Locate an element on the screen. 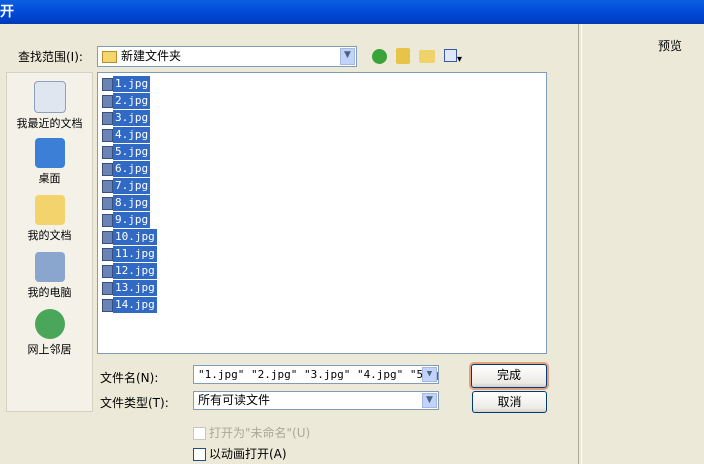  filetype-value: 所有可读文件 is located at coordinates (234, 400).